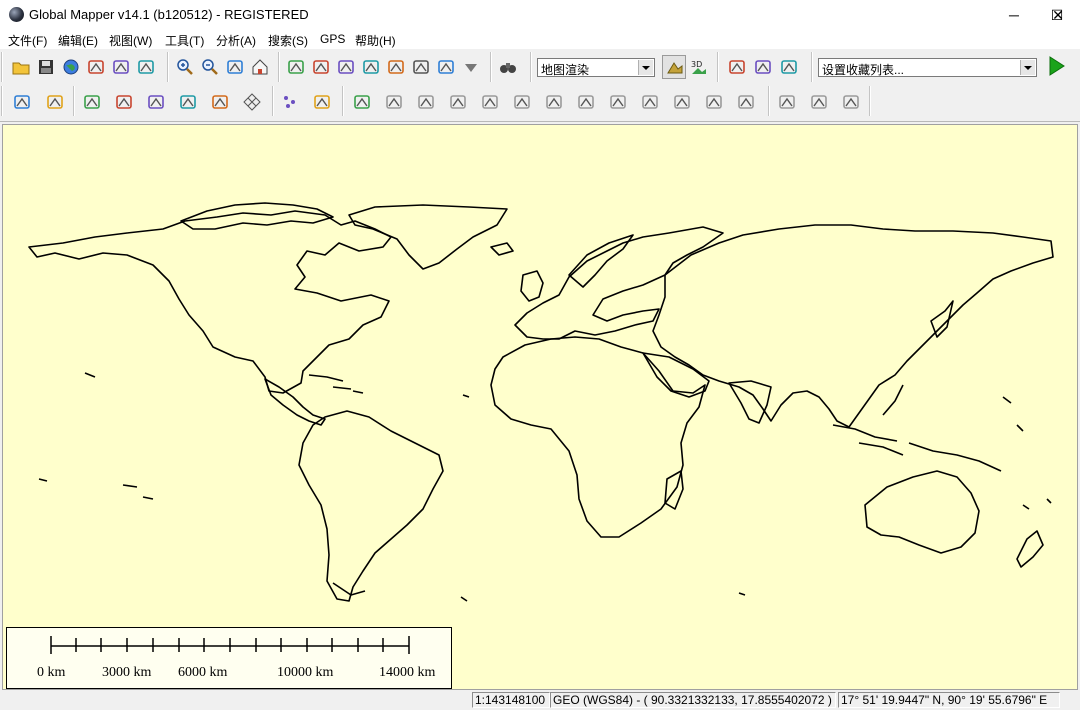 The height and width of the screenshot is (710, 1080). What do you see at coordinates (540, 103) in the screenshot?
I see `edit-toolbar` at bounding box center [540, 103].